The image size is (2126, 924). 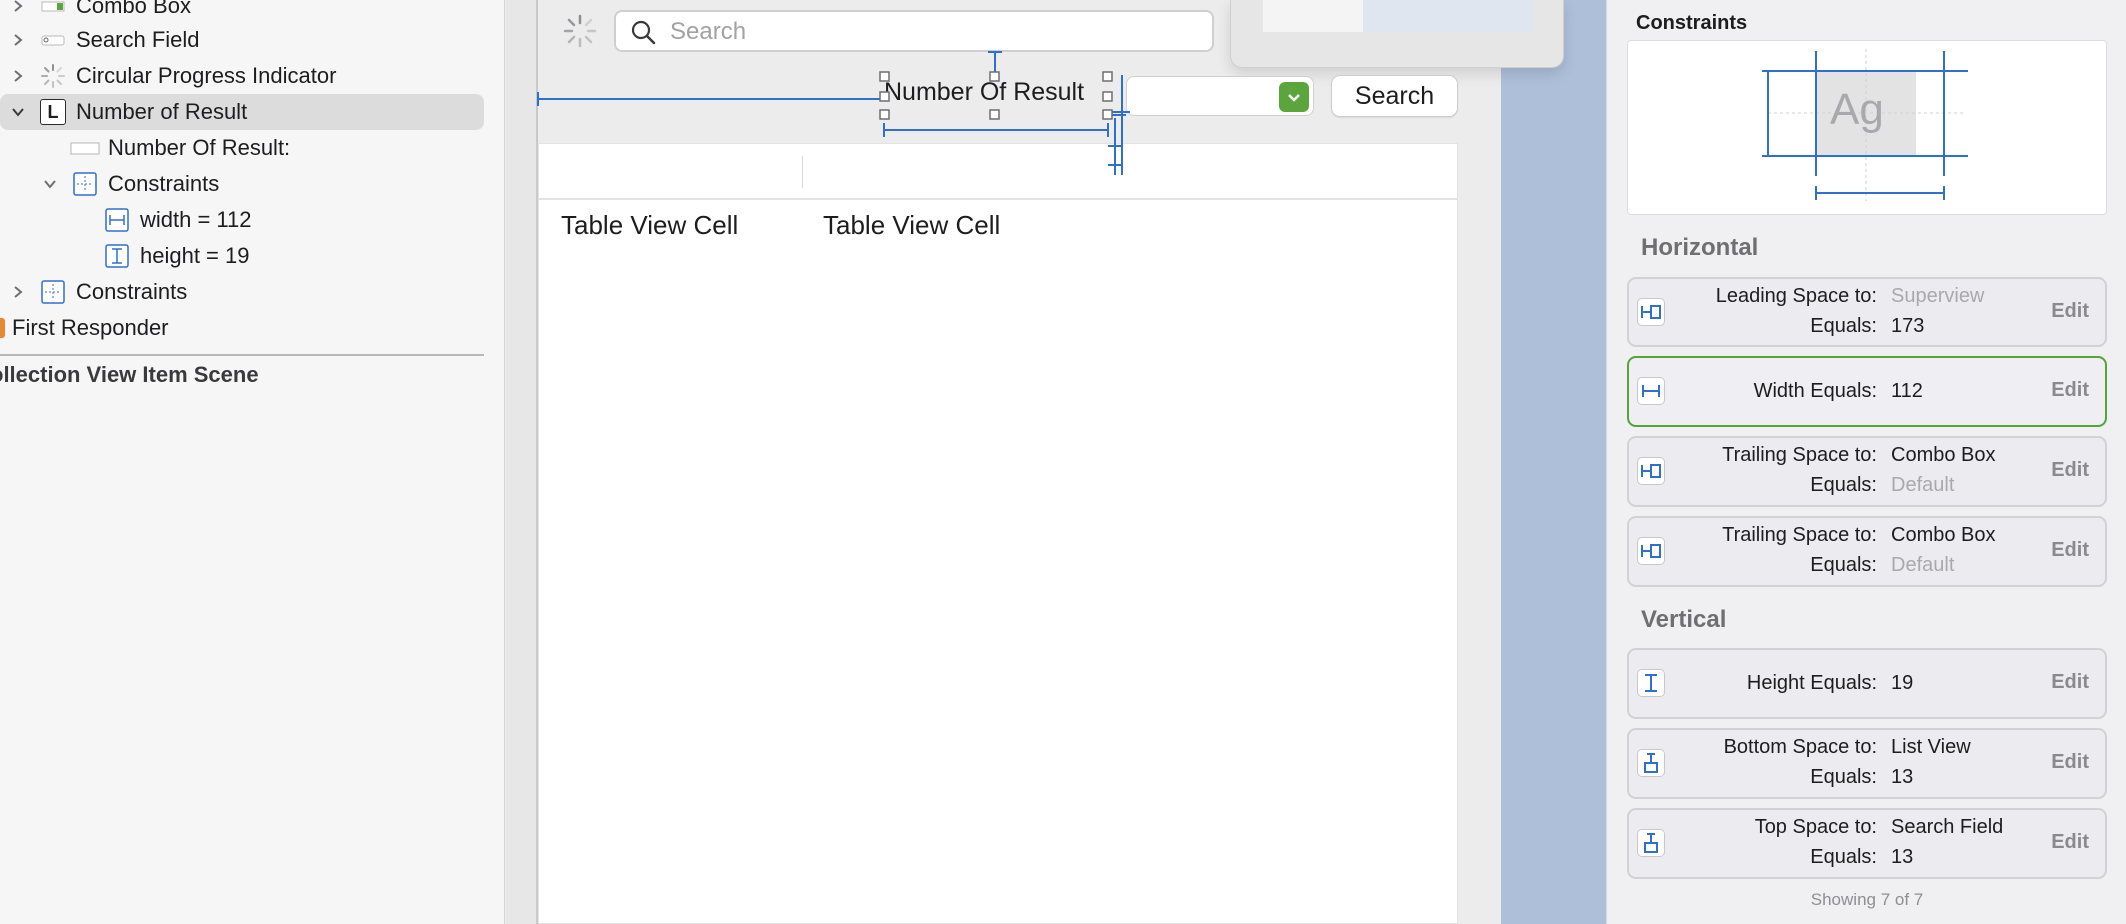 What do you see at coordinates (242, 328) in the screenshot?
I see `outline-item-first-responder: First Responder` at bounding box center [242, 328].